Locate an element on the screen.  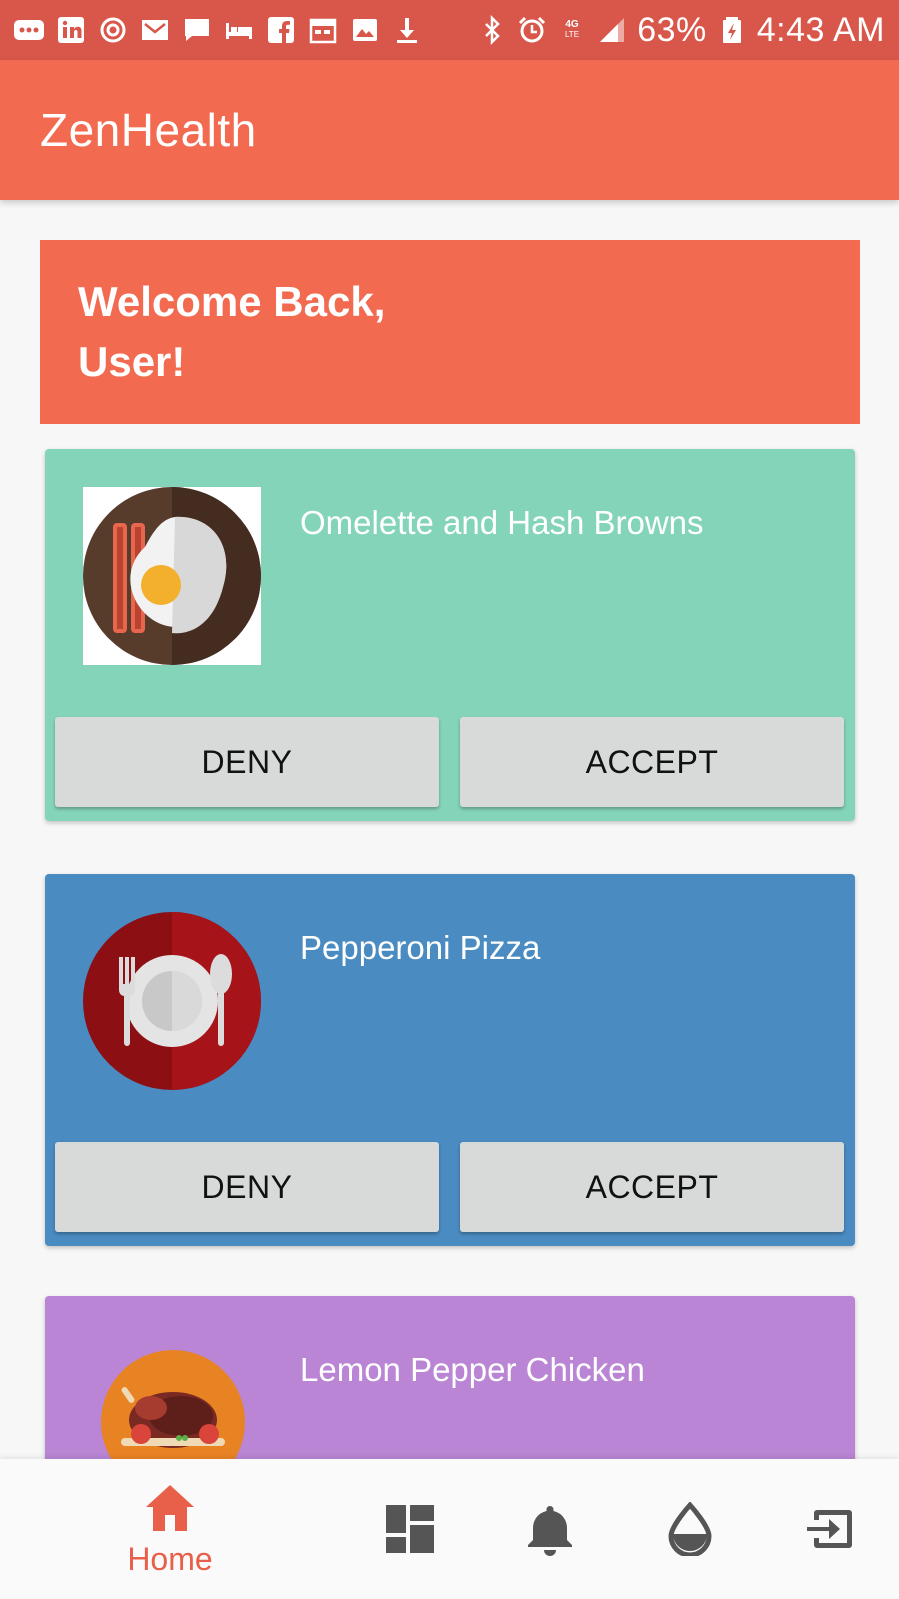
sync-icon is located at coordinates (113, 30).